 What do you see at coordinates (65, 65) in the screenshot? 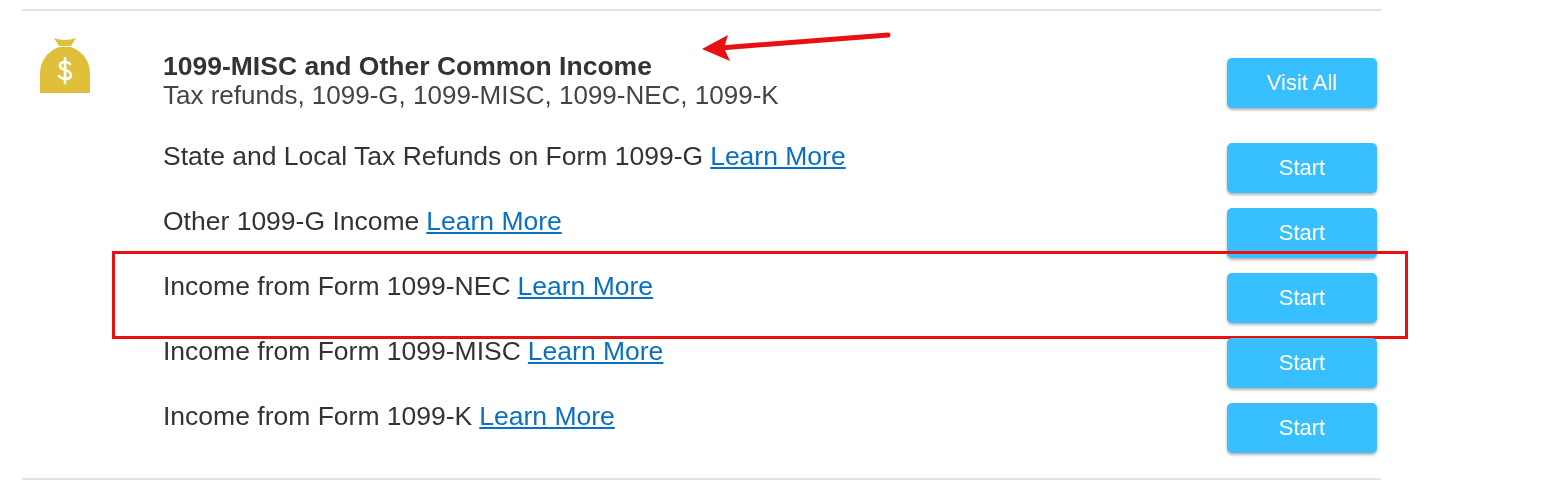
I see `money-bag-icon` at bounding box center [65, 65].